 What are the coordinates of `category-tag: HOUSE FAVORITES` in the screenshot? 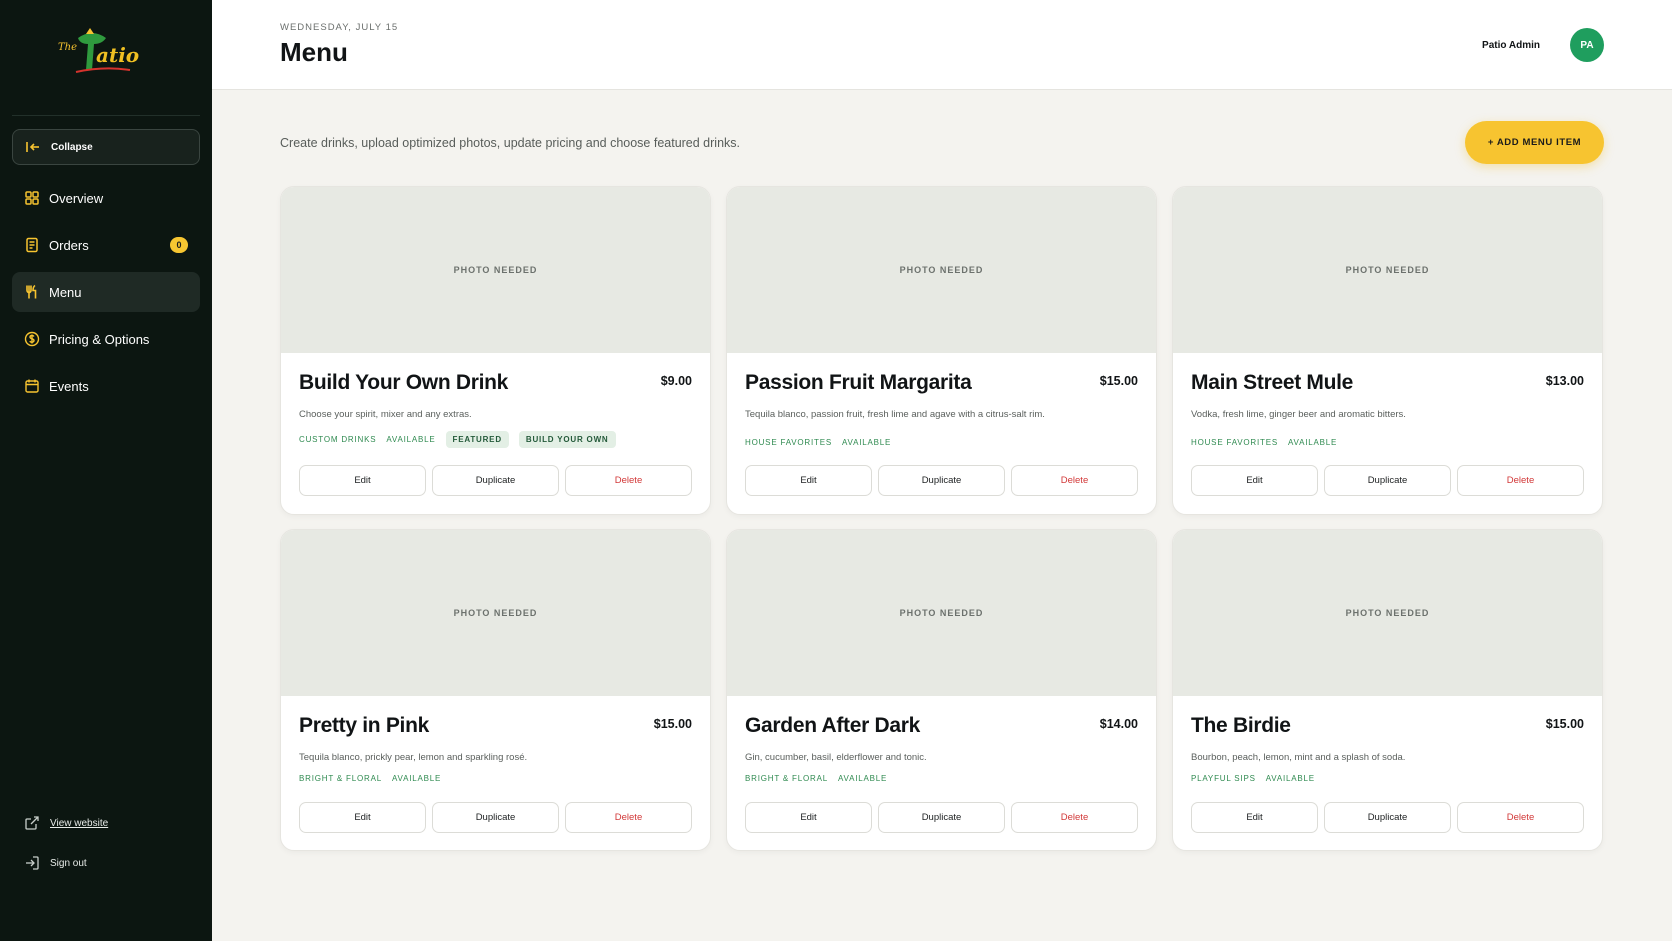 It's located at (1234, 442).